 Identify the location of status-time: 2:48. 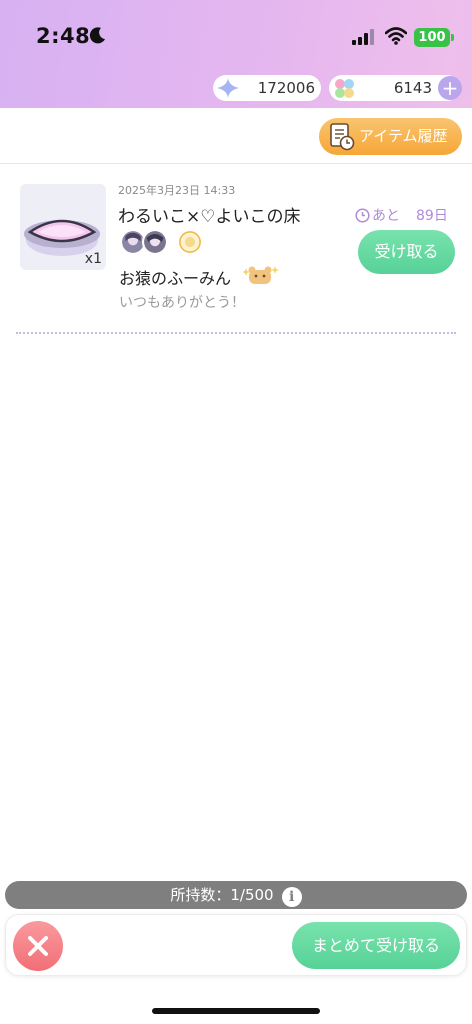
(63, 36).